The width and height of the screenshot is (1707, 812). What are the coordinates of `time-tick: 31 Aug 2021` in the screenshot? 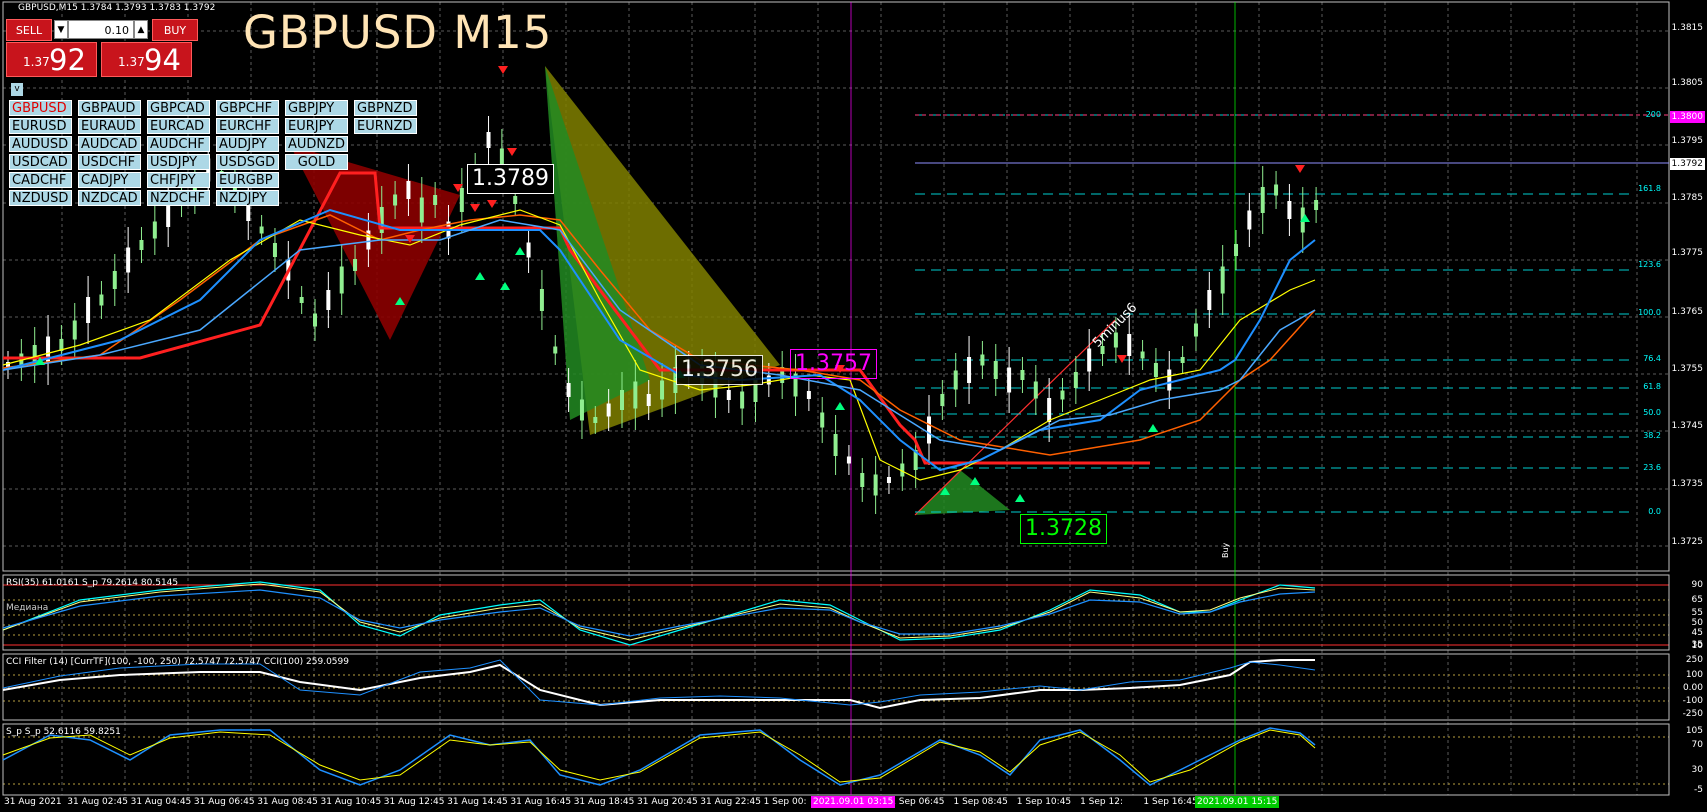 It's located at (33, 802).